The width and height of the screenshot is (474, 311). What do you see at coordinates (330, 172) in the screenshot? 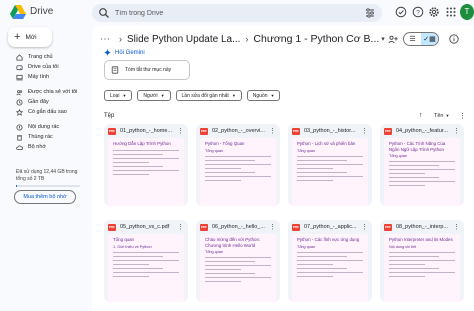
I see `file-thumbnail: Python - Lịch sử và phiên bản Tổng quan` at bounding box center [330, 172].